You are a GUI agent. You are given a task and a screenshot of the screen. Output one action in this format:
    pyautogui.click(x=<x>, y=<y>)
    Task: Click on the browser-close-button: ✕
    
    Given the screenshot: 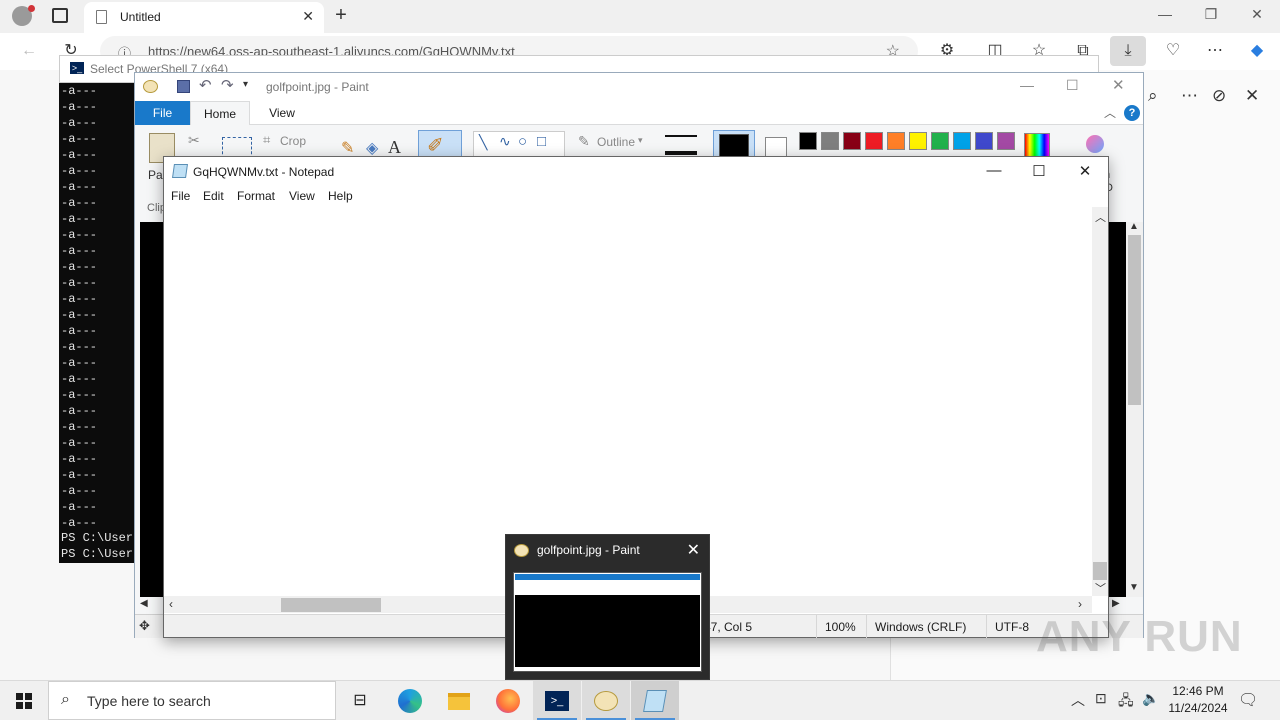 What is the action you would take?
    pyautogui.click(x=1257, y=14)
    